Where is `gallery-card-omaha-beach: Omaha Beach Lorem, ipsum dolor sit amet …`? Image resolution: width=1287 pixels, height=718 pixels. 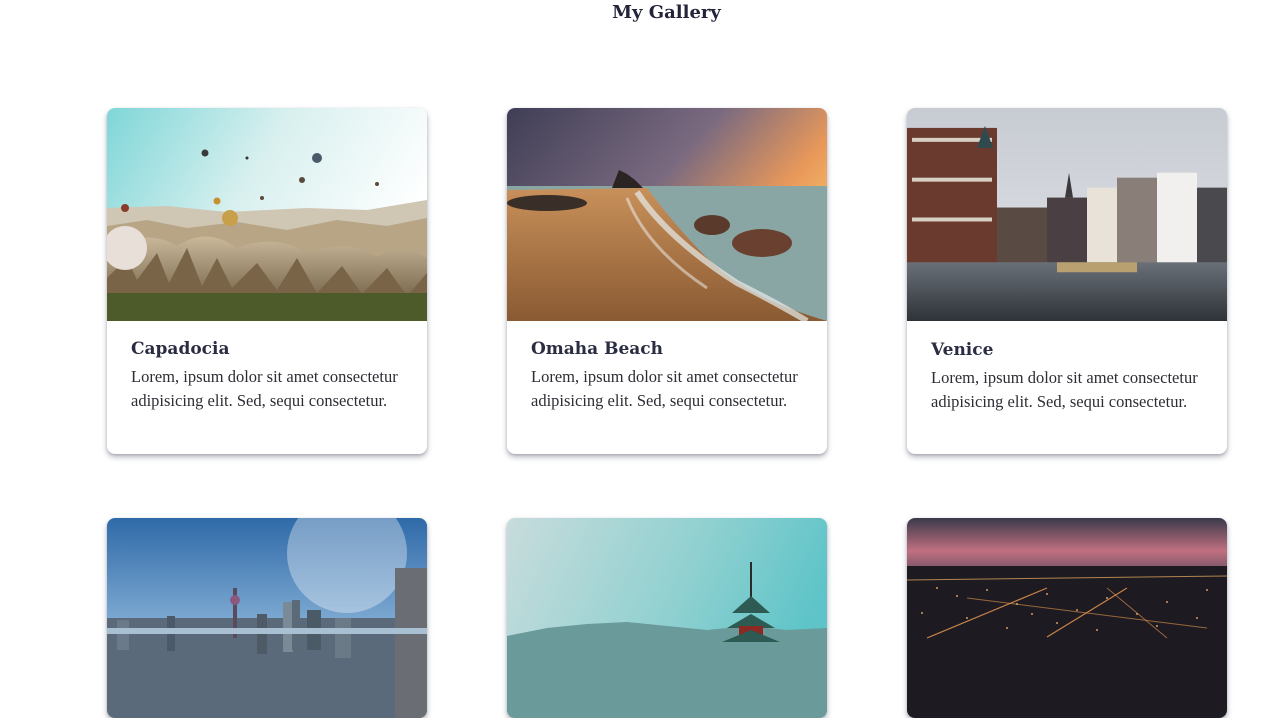
gallery-card-omaha-beach: Omaha Beach Lorem, ipsum dolor sit amet … is located at coordinates (667, 281).